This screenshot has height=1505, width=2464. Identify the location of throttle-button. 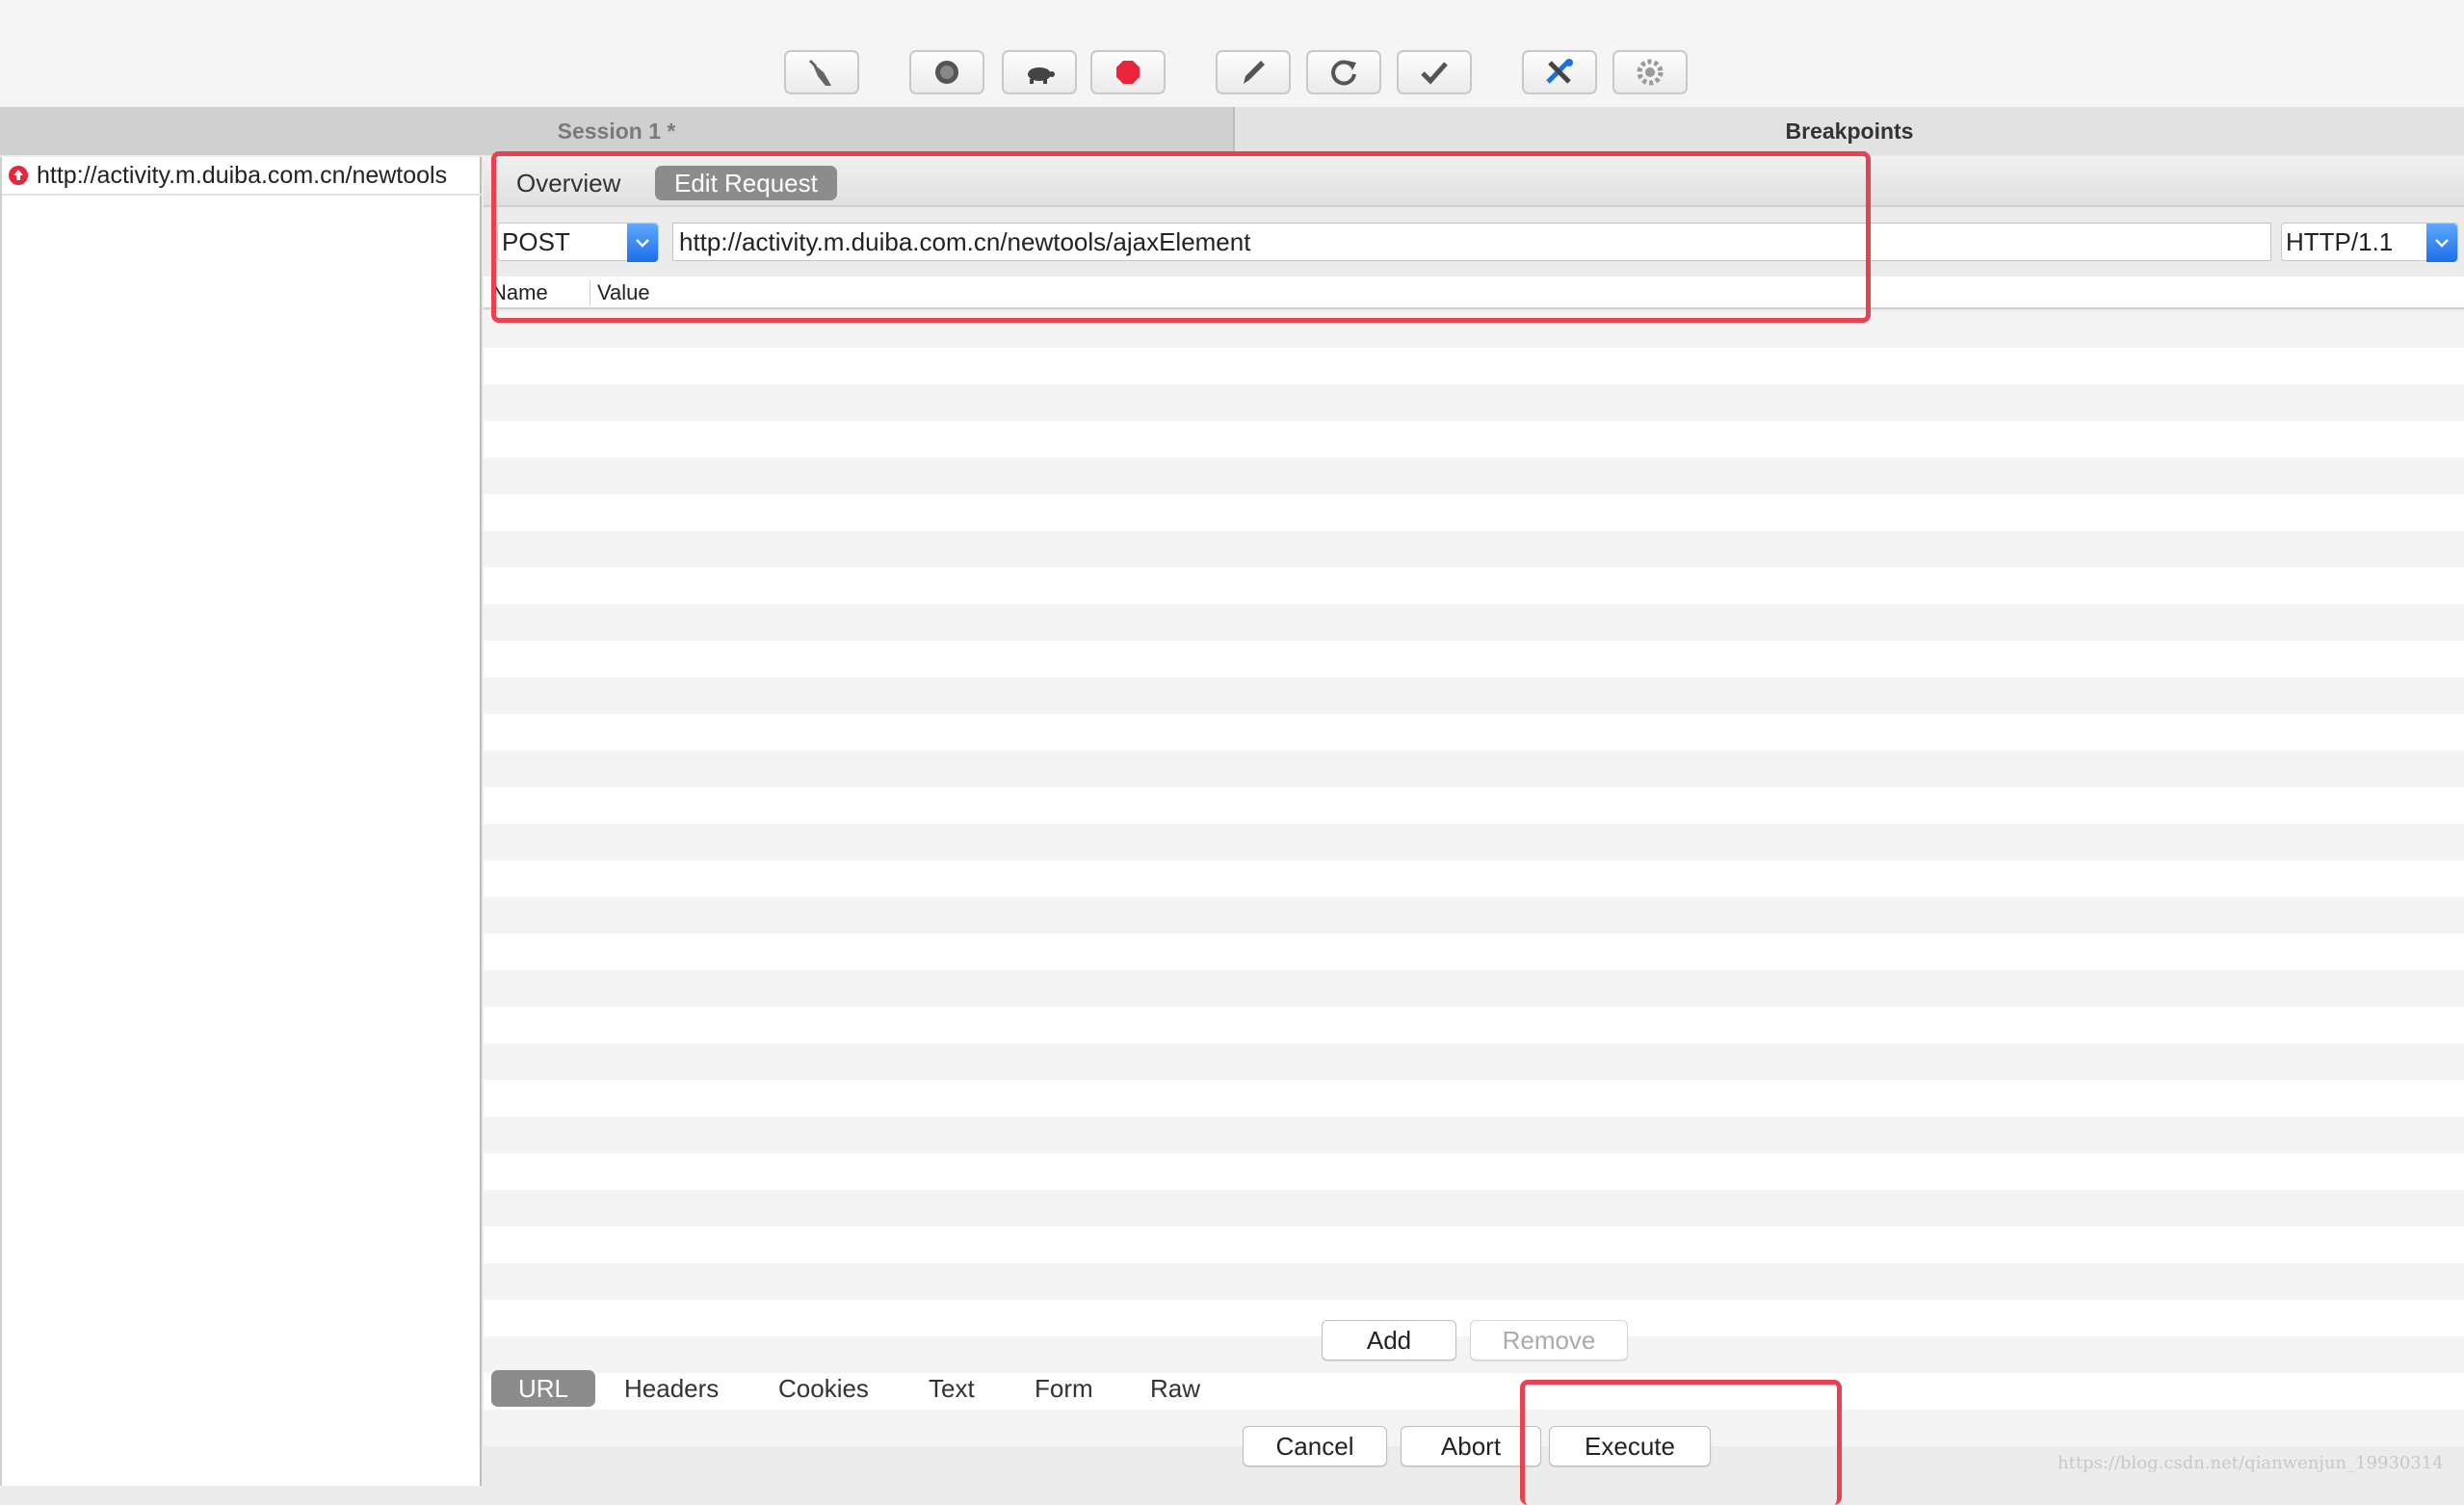
(1039, 72).